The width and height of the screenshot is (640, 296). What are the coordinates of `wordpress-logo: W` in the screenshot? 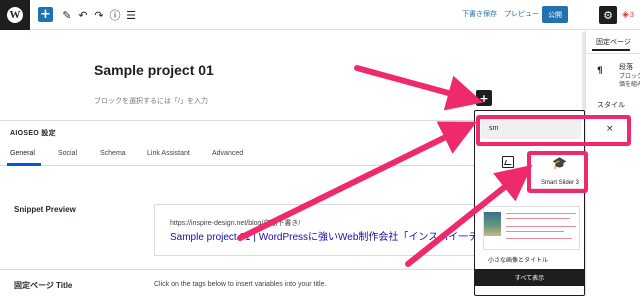 It's located at (15, 15).